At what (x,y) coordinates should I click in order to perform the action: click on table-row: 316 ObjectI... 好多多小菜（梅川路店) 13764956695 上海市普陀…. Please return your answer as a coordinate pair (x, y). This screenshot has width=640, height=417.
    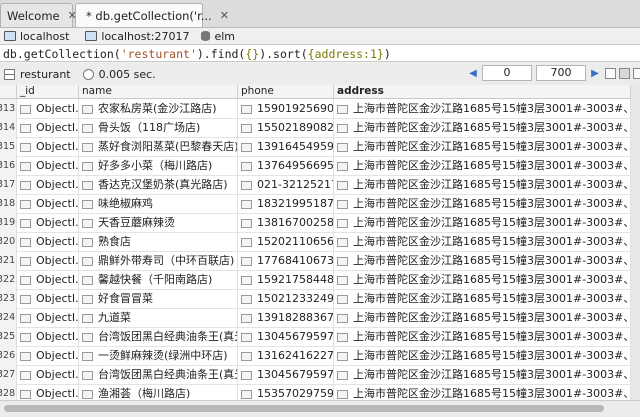
    Looking at the image, I should click on (315, 166).